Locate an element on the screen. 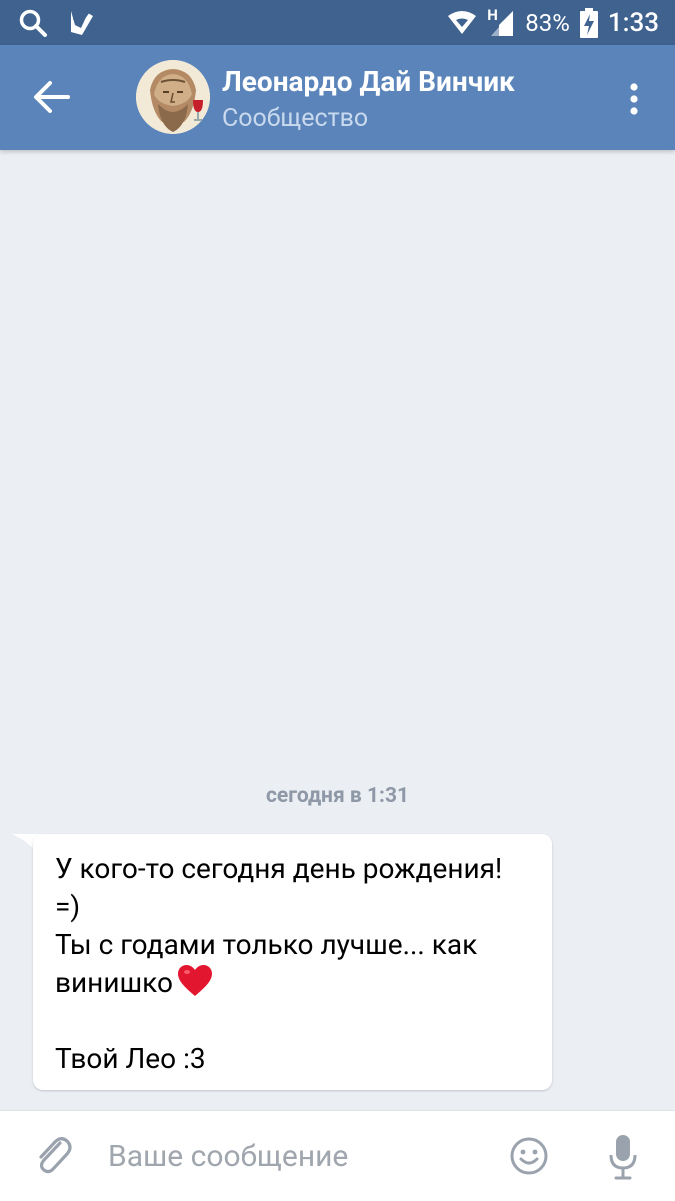 Image resolution: width=675 pixels, height=1201 pixels. paperclip-icon is located at coordinates (53, 1155).